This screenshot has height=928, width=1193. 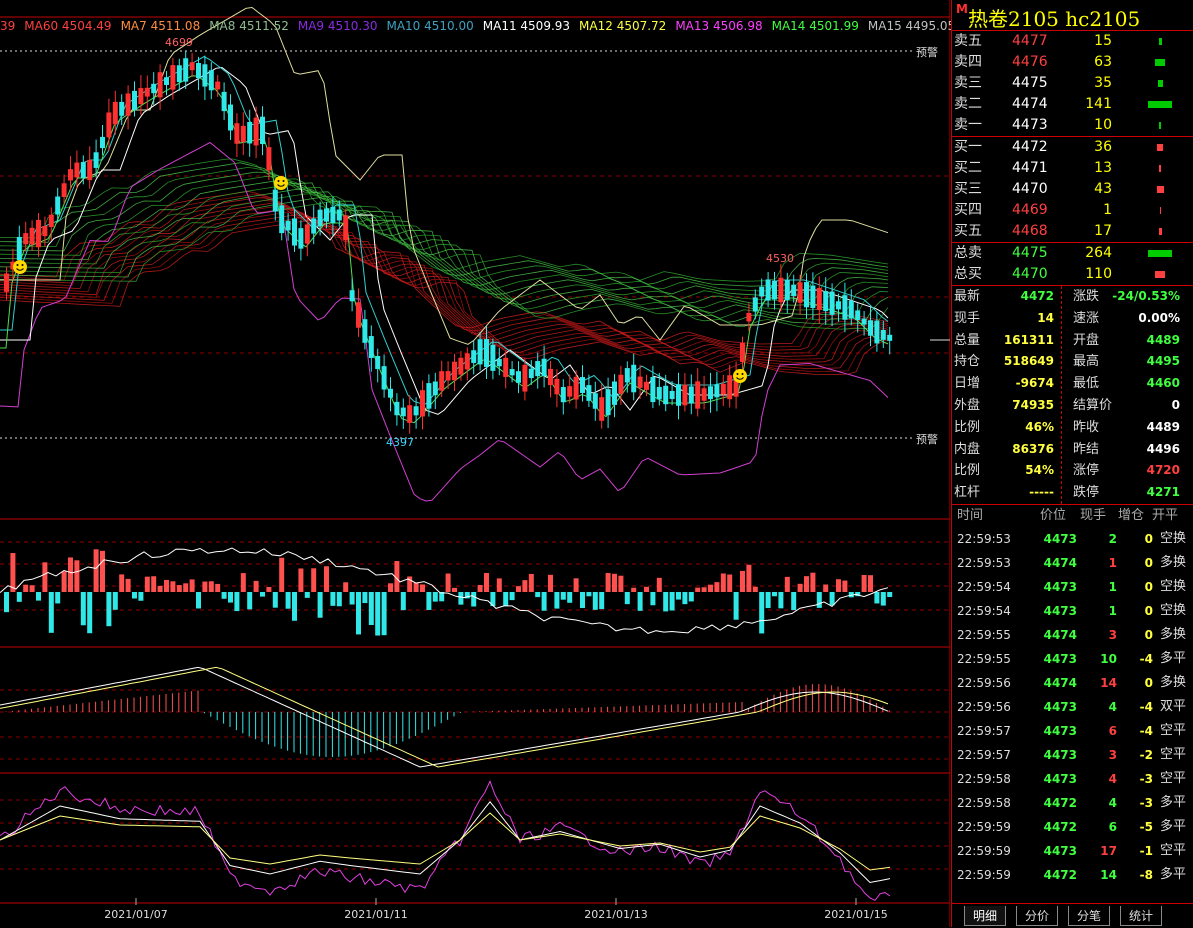 What do you see at coordinates (1141, 916) in the screenshot?
I see `tab-stats: 统计` at bounding box center [1141, 916].